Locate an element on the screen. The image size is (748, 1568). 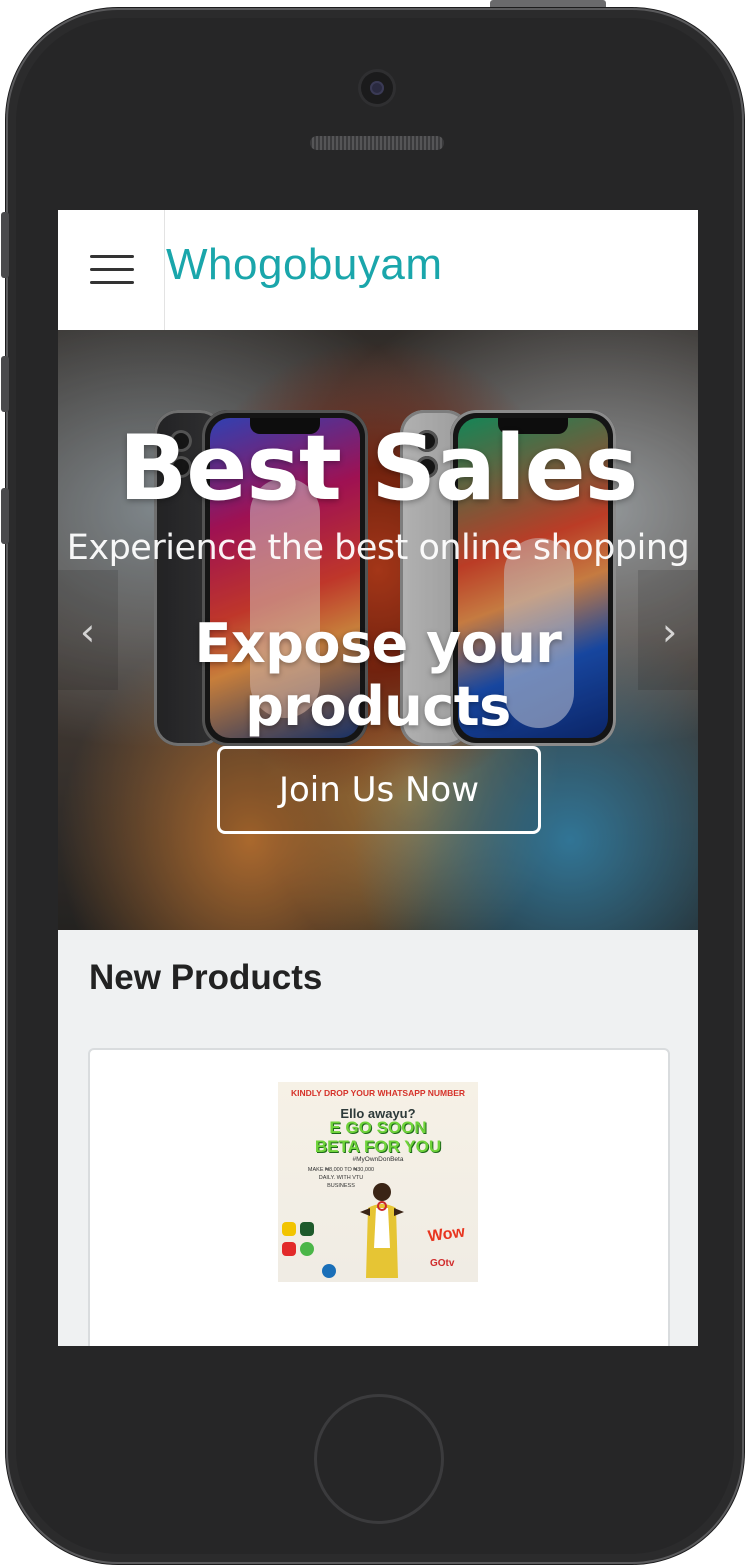
new-products-heading: New Products is located at coordinates (206, 977).